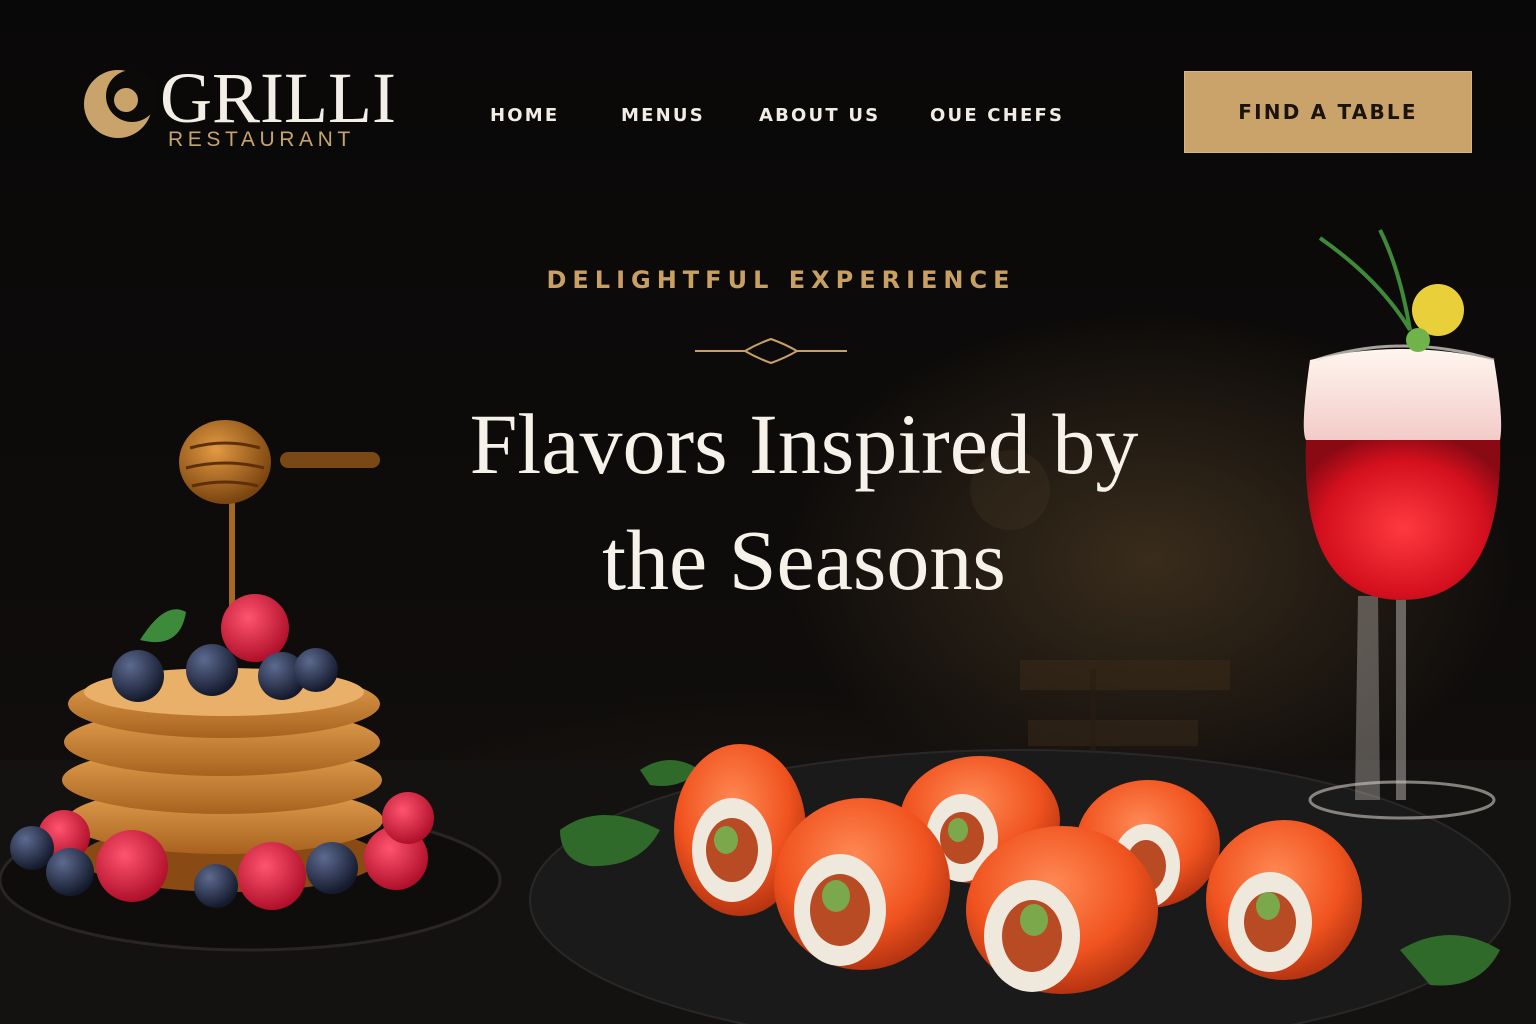 The image size is (1536, 1024). What do you see at coordinates (555, 116) in the screenshot?
I see `nav-item-home: HOME` at bounding box center [555, 116].